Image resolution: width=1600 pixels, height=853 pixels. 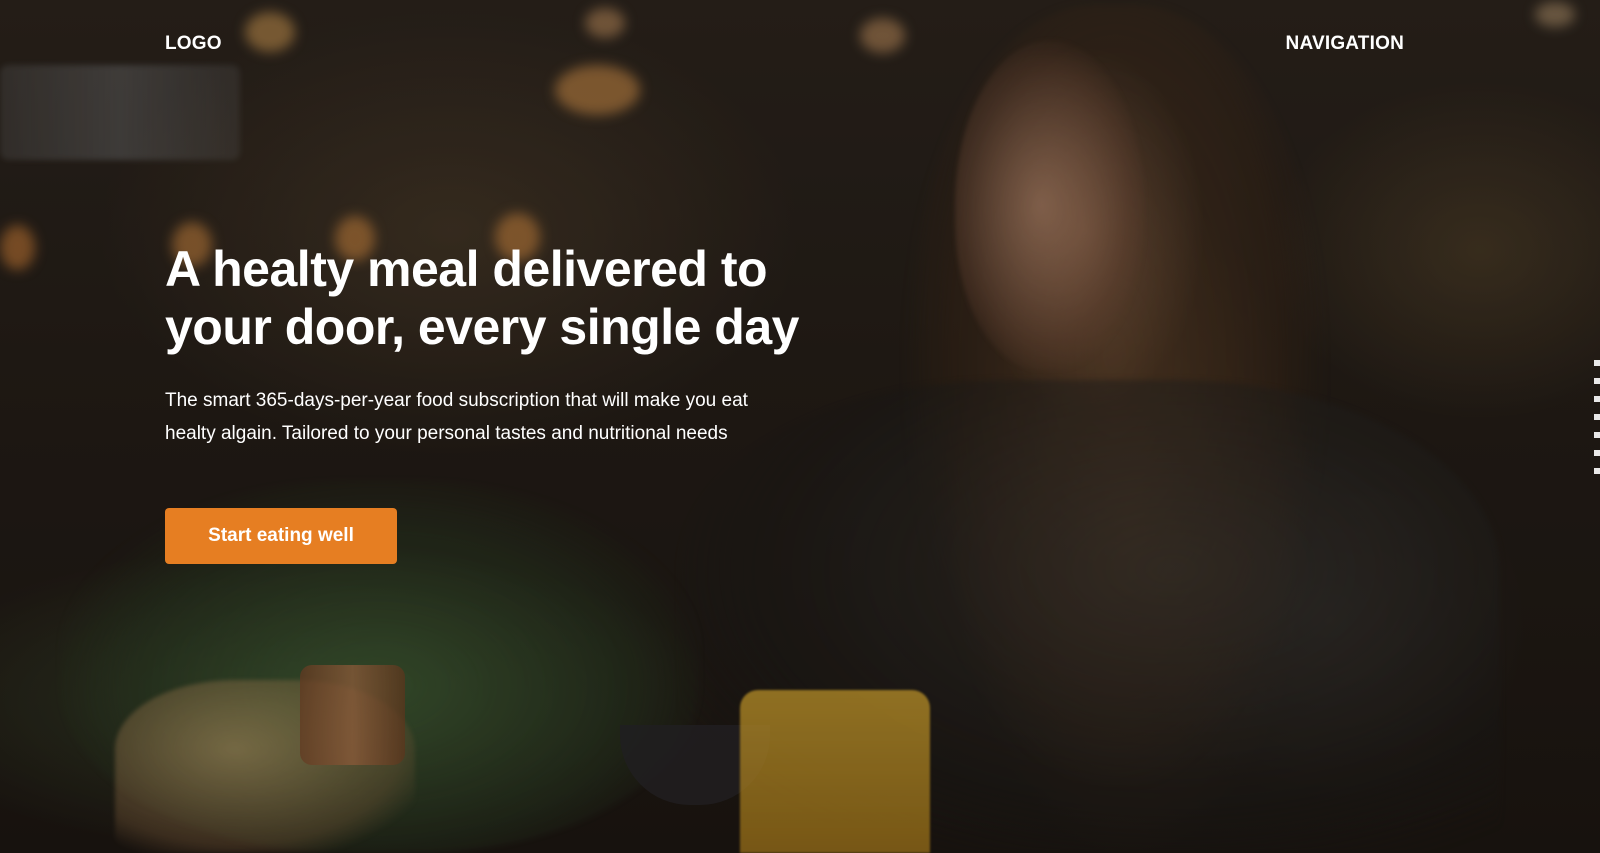 What do you see at coordinates (193, 44) in the screenshot?
I see `logo: LOGO` at bounding box center [193, 44].